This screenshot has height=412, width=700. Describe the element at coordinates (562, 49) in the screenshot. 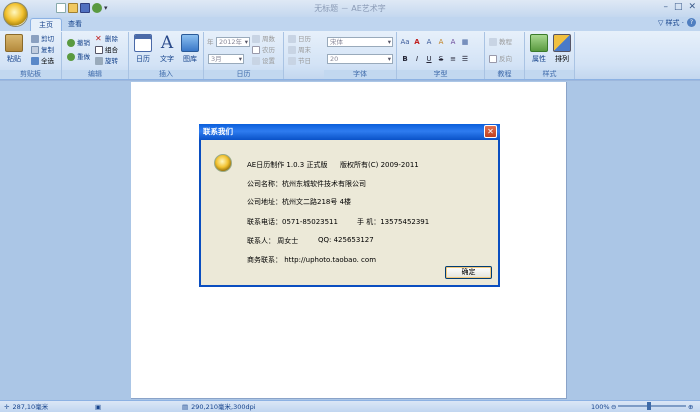

I see `arrange-button: 排列` at that location.